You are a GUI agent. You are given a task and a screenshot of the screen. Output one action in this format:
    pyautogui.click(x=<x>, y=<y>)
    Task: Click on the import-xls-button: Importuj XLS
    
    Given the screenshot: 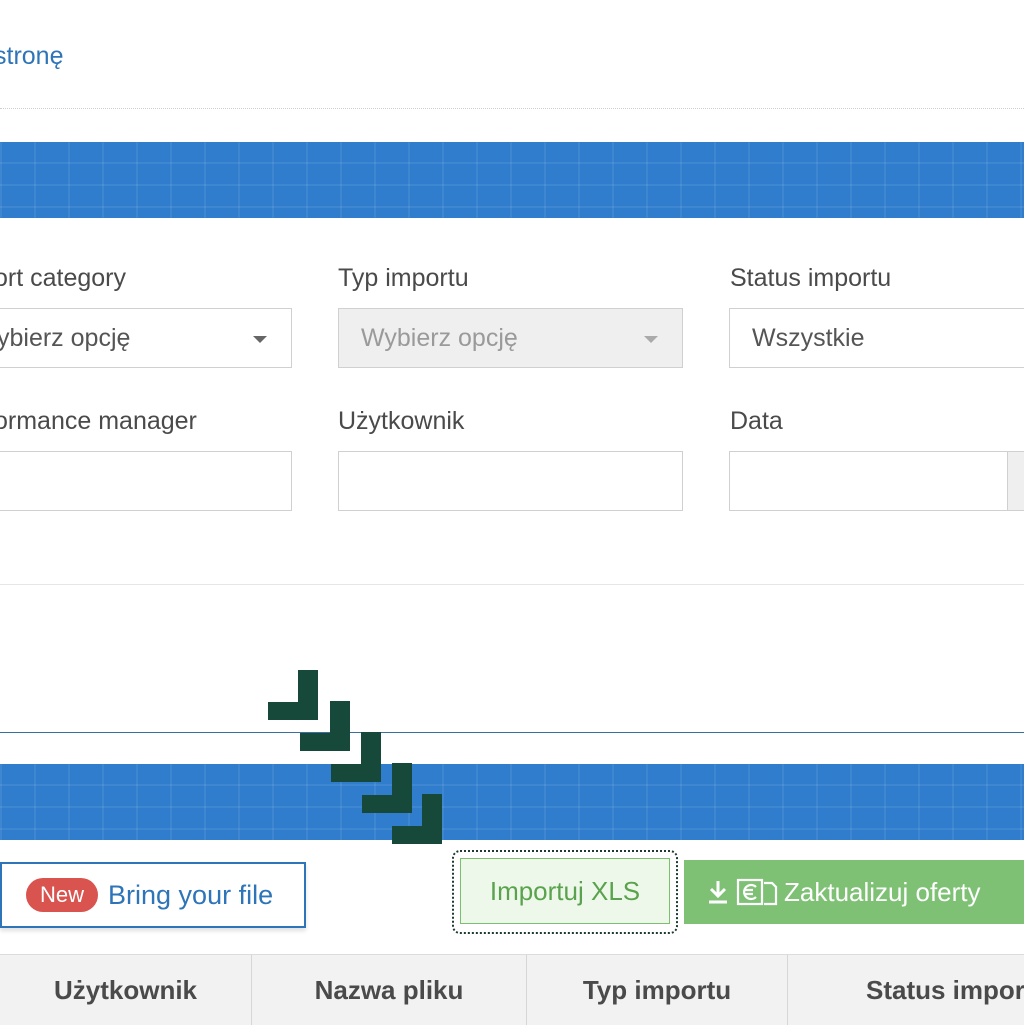 What is the action you would take?
    pyautogui.click(x=565, y=891)
    